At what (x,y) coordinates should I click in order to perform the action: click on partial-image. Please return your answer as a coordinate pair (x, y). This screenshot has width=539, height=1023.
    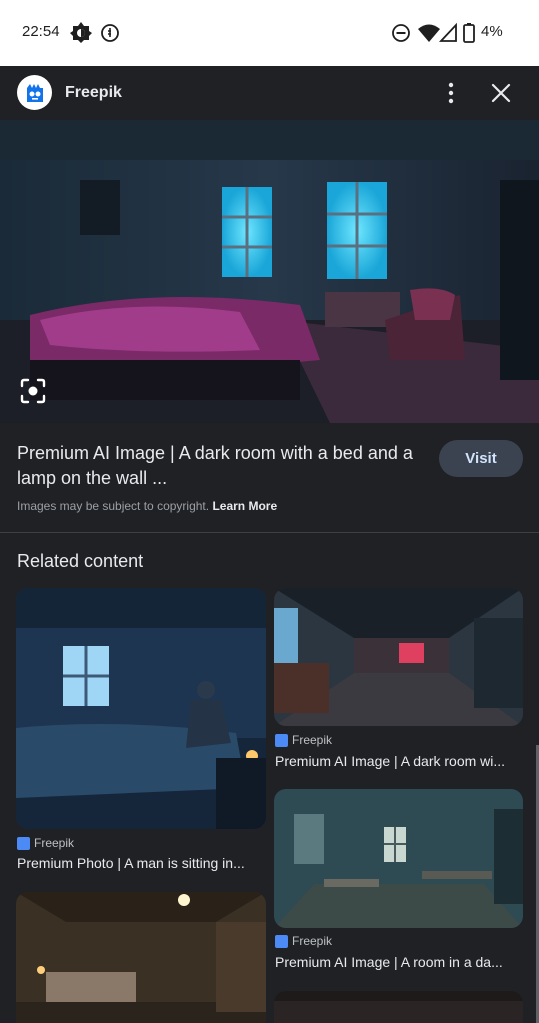
    Looking at the image, I should click on (398, 1007).